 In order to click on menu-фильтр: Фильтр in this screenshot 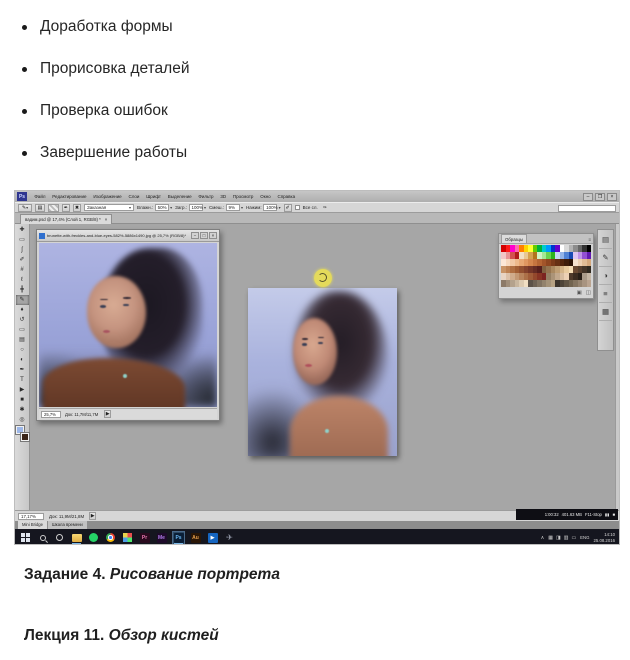, I will do `click(206, 196)`.